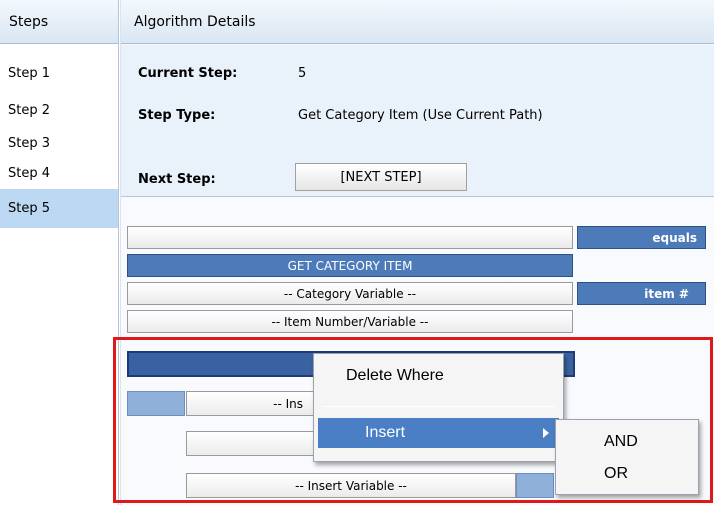  Describe the element at coordinates (59, 22) in the screenshot. I see `steps-header: Steps` at that location.